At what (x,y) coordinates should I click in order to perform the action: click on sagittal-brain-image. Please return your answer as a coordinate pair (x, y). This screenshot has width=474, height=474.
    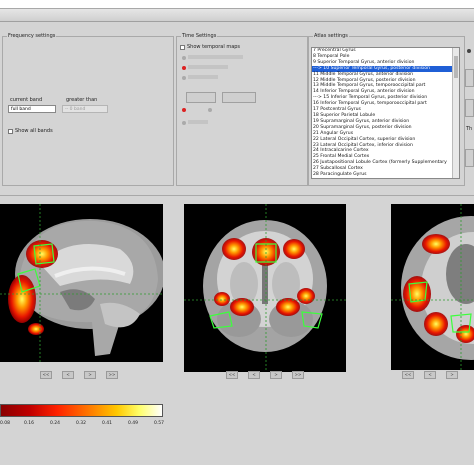
    Looking at the image, I should click on (81, 283).